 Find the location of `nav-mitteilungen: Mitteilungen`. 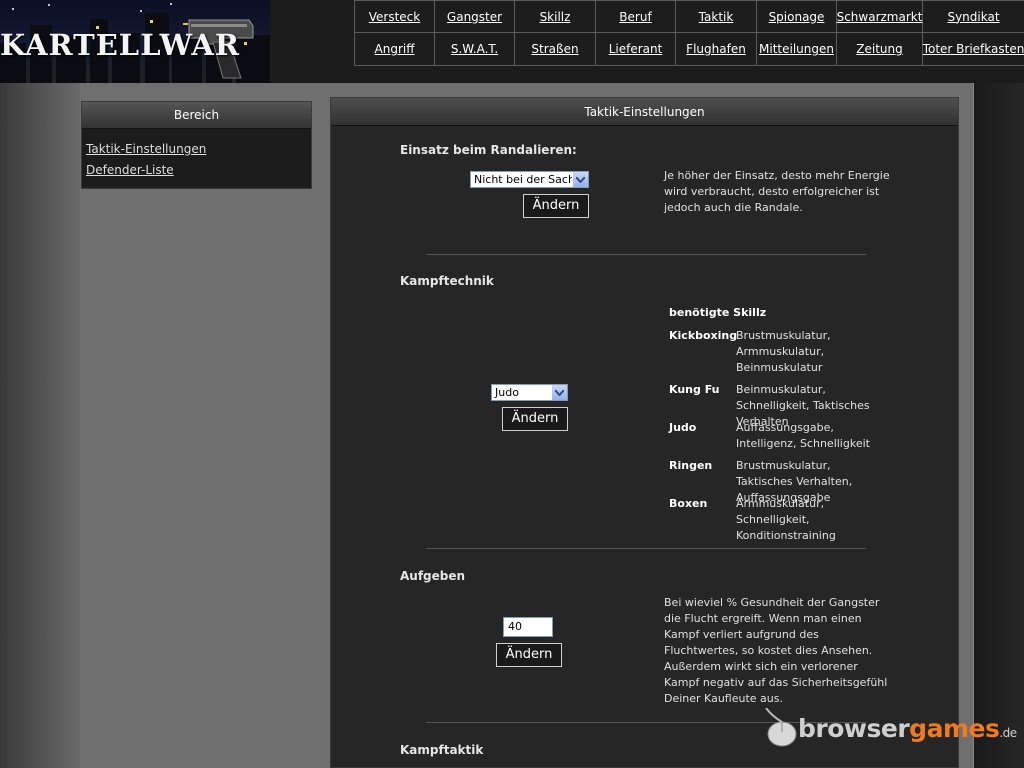

nav-mitteilungen: Mitteilungen is located at coordinates (797, 49).